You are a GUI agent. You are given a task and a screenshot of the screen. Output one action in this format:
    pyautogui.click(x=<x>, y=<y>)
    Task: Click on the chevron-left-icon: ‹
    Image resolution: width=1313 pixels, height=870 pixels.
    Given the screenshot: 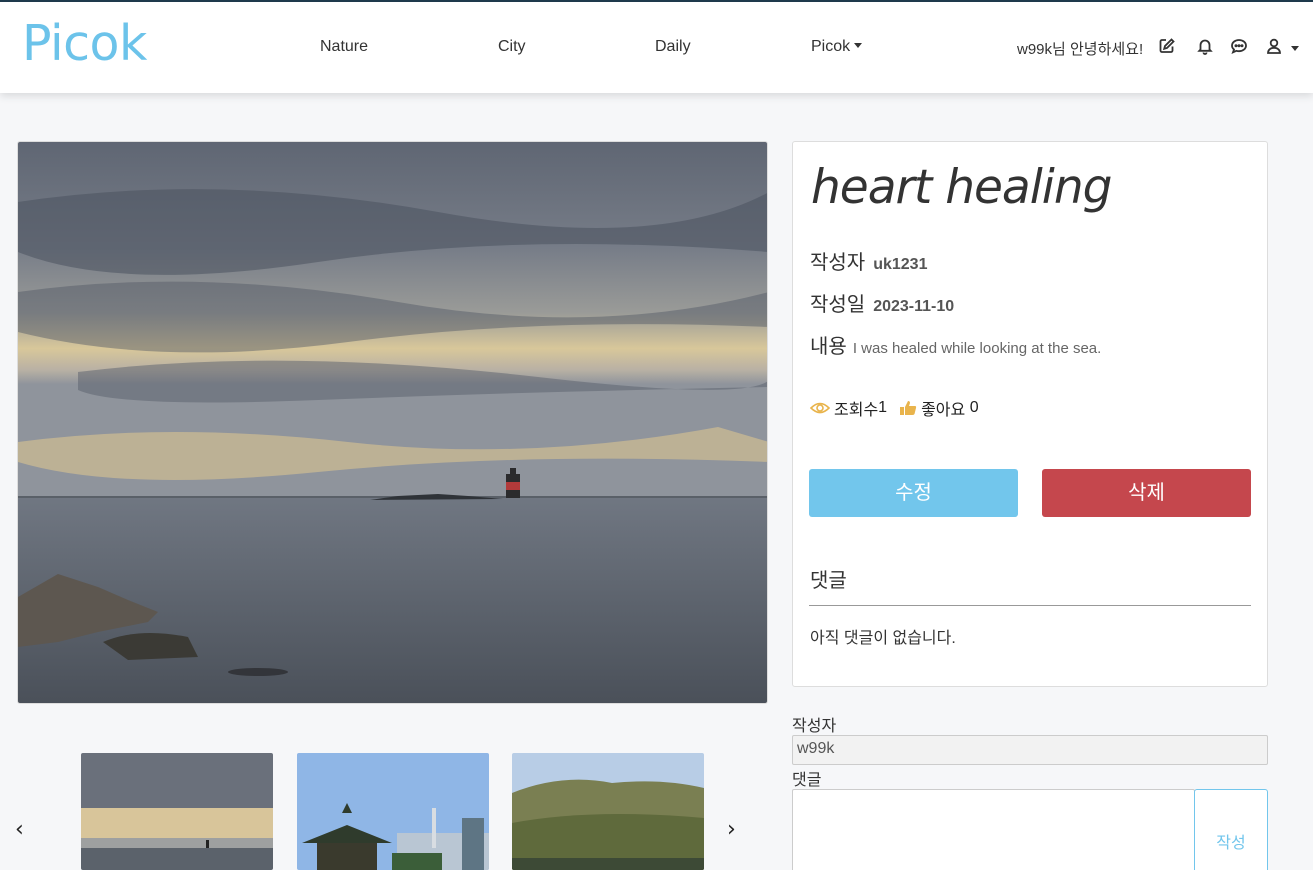 What is the action you would take?
    pyautogui.click(x=19, y=829)
    